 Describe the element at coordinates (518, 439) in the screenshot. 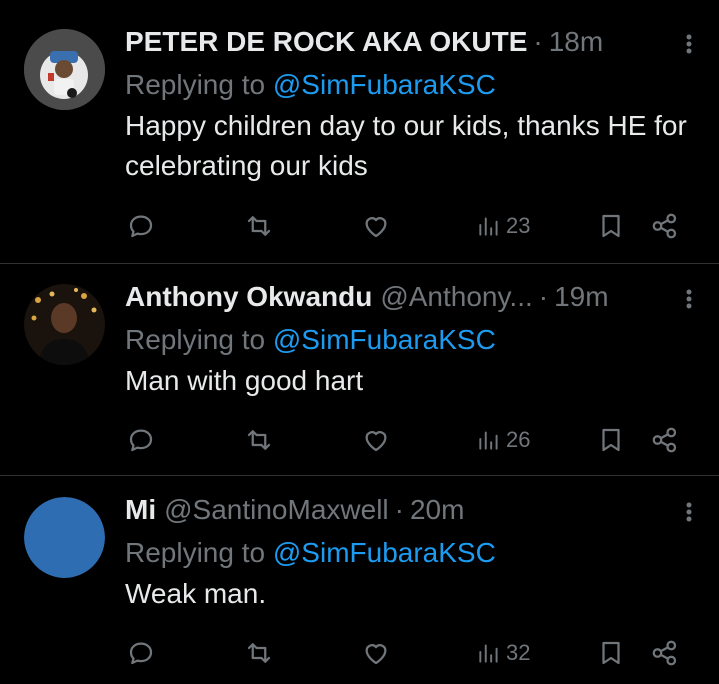

I see `views-count: 26` at that location.